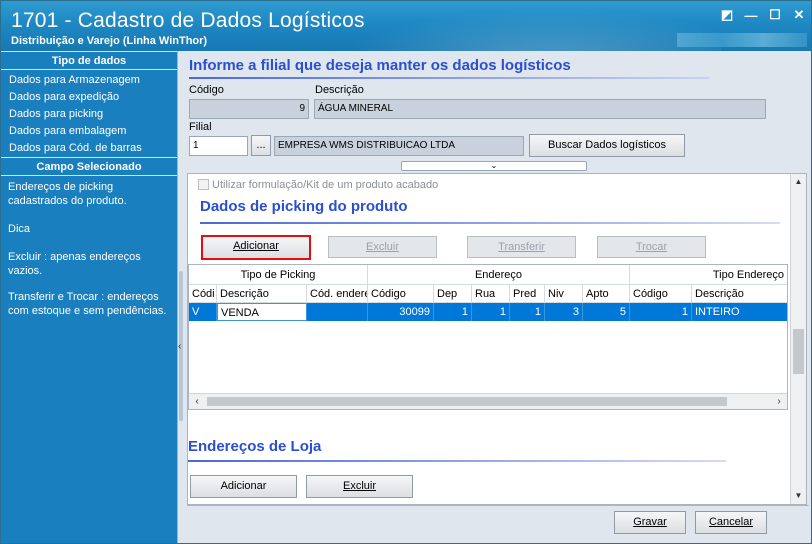  Describe the element at coordinates (708, 275) in the screenshot. I see `grid-group-tipo-endereco: Tipo Endereço` at that location.